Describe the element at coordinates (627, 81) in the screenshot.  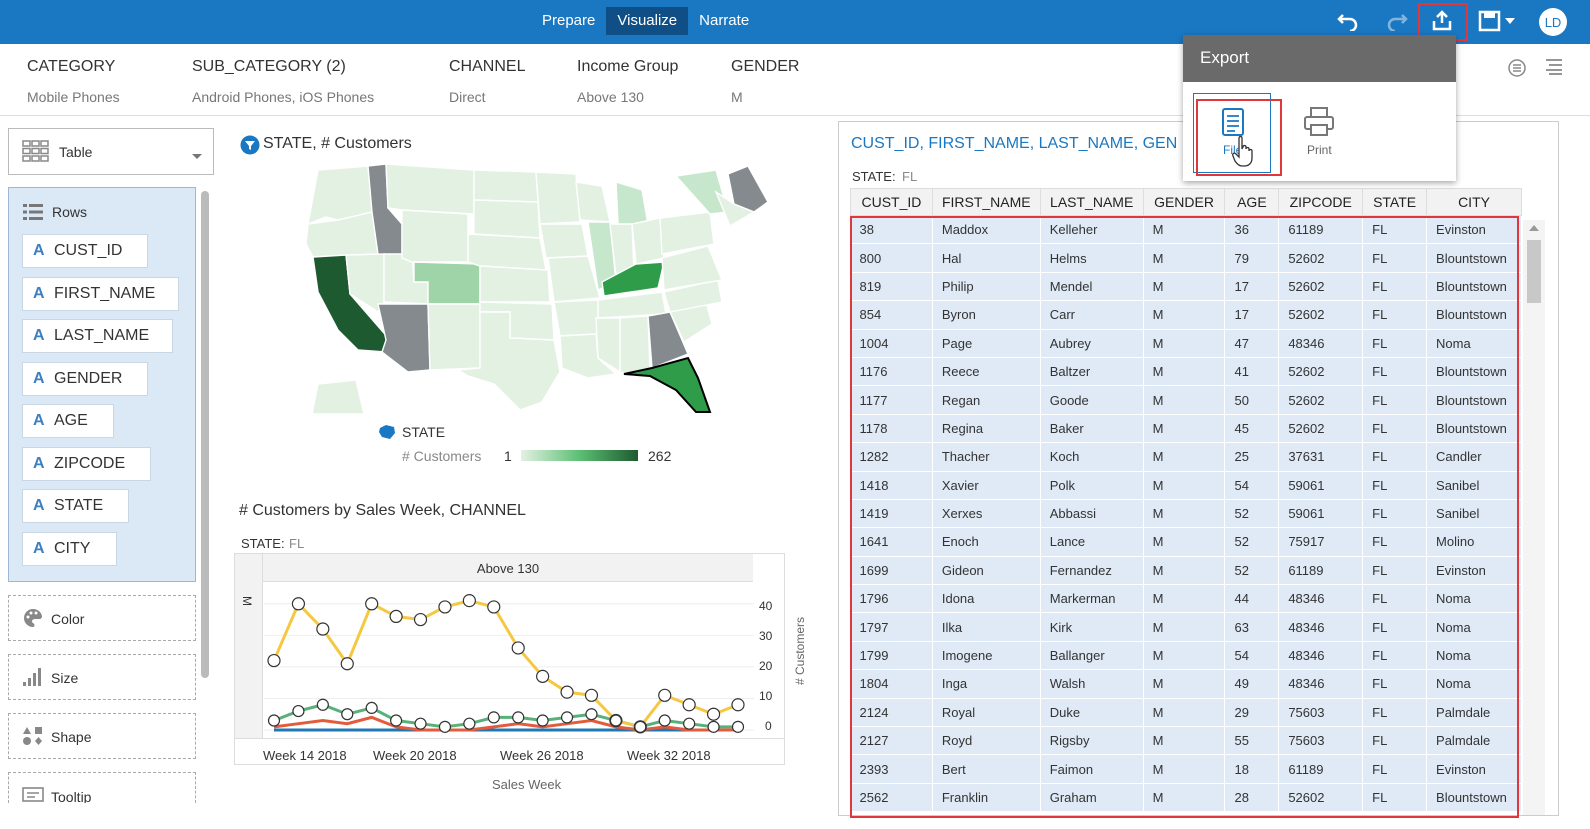
I see `filter-income-group: Income Group Above 130` at that location.